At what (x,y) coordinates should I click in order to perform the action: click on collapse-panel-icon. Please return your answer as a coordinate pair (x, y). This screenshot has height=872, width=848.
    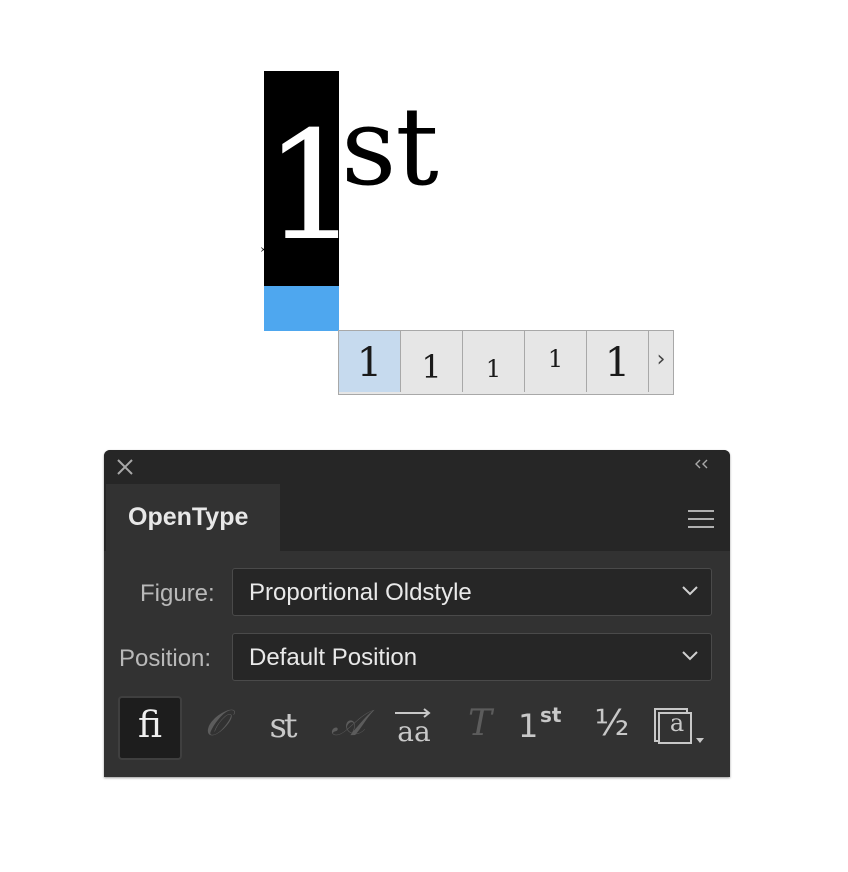
    Looking at the image, I should click on (702, 464).